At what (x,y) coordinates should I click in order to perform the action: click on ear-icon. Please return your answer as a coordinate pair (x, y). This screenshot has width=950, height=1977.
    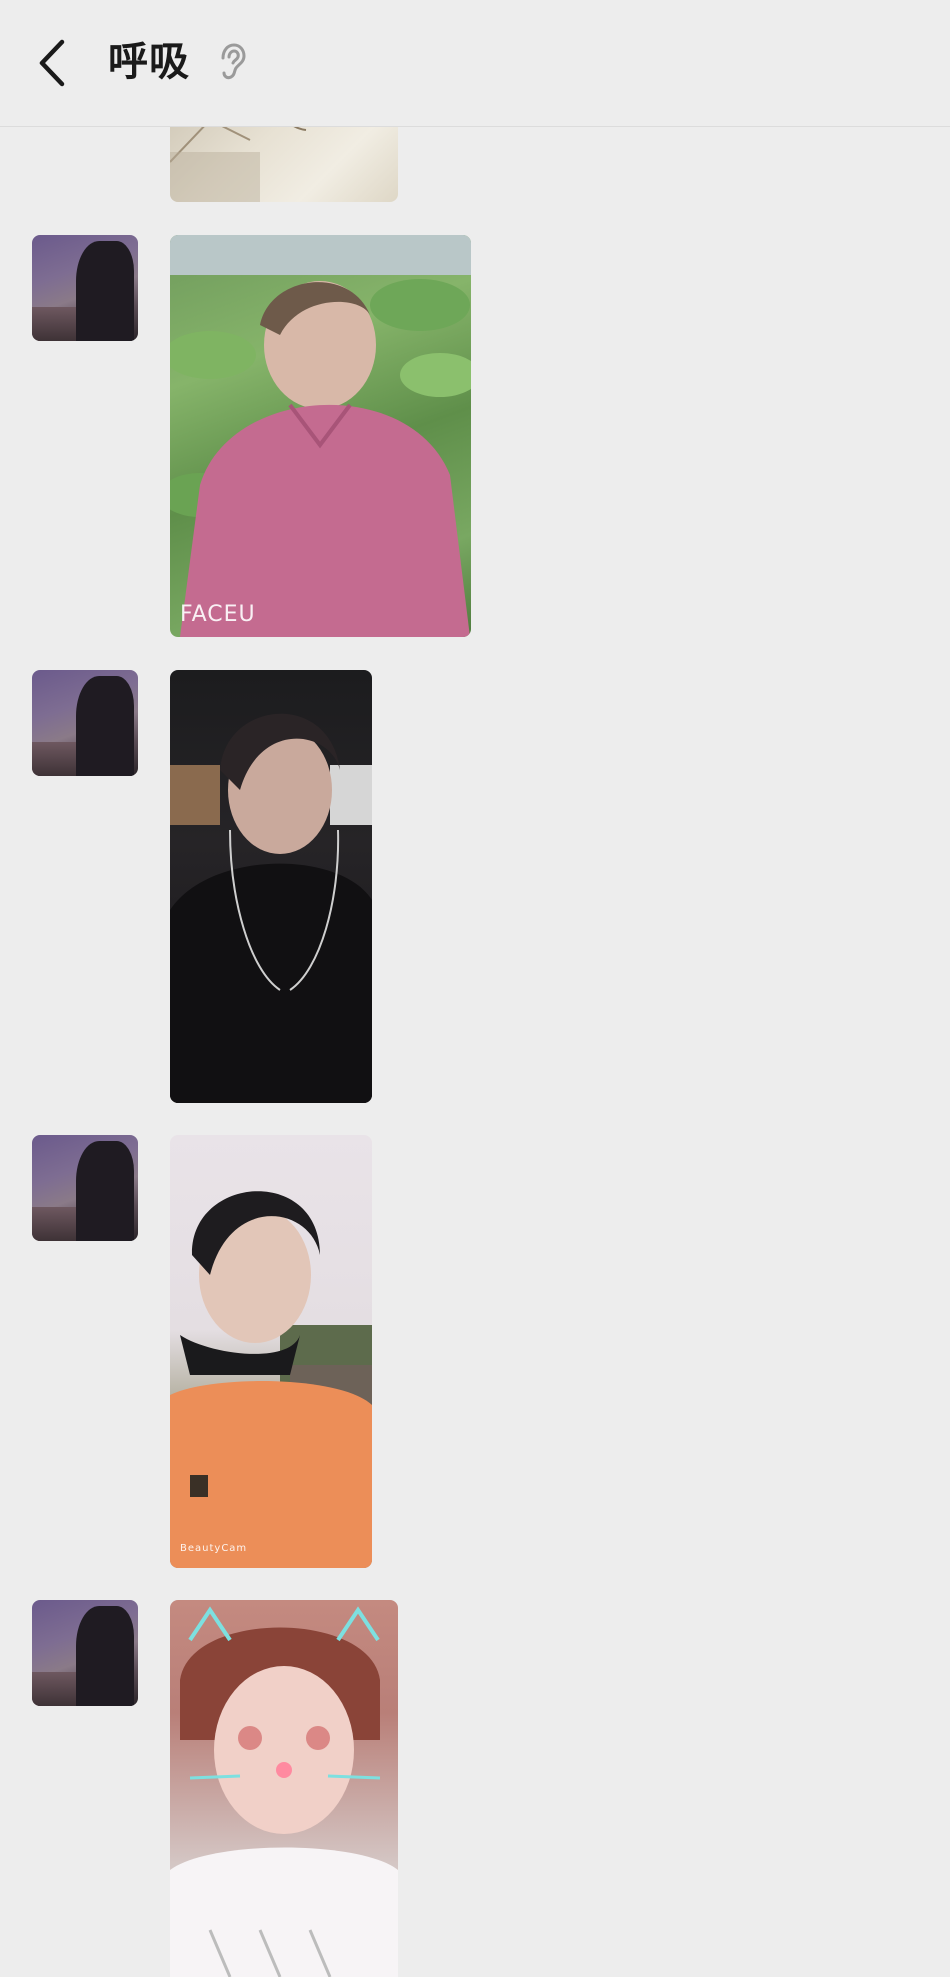
    Looking at the image, I should click on (231, 62).